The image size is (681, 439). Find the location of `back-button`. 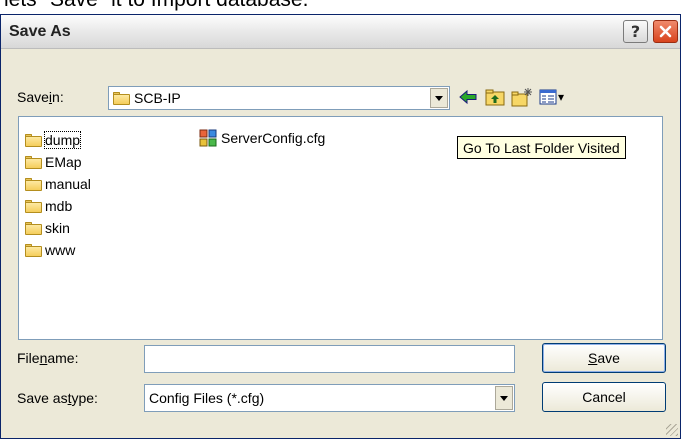

back-button is located at coordinates (468, 97).